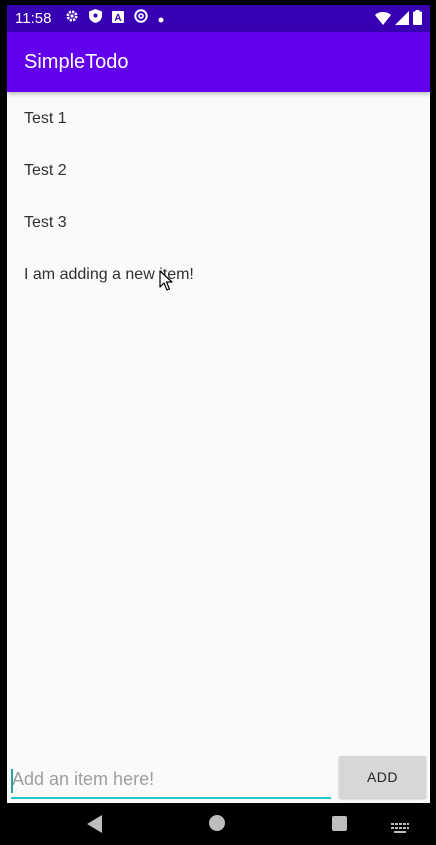 The width and height of the screenshot is (436, 845). What do you see at coordinates (402, 20) in the screenshot?
I see `signal-icon` at bounding box center [402, 20].